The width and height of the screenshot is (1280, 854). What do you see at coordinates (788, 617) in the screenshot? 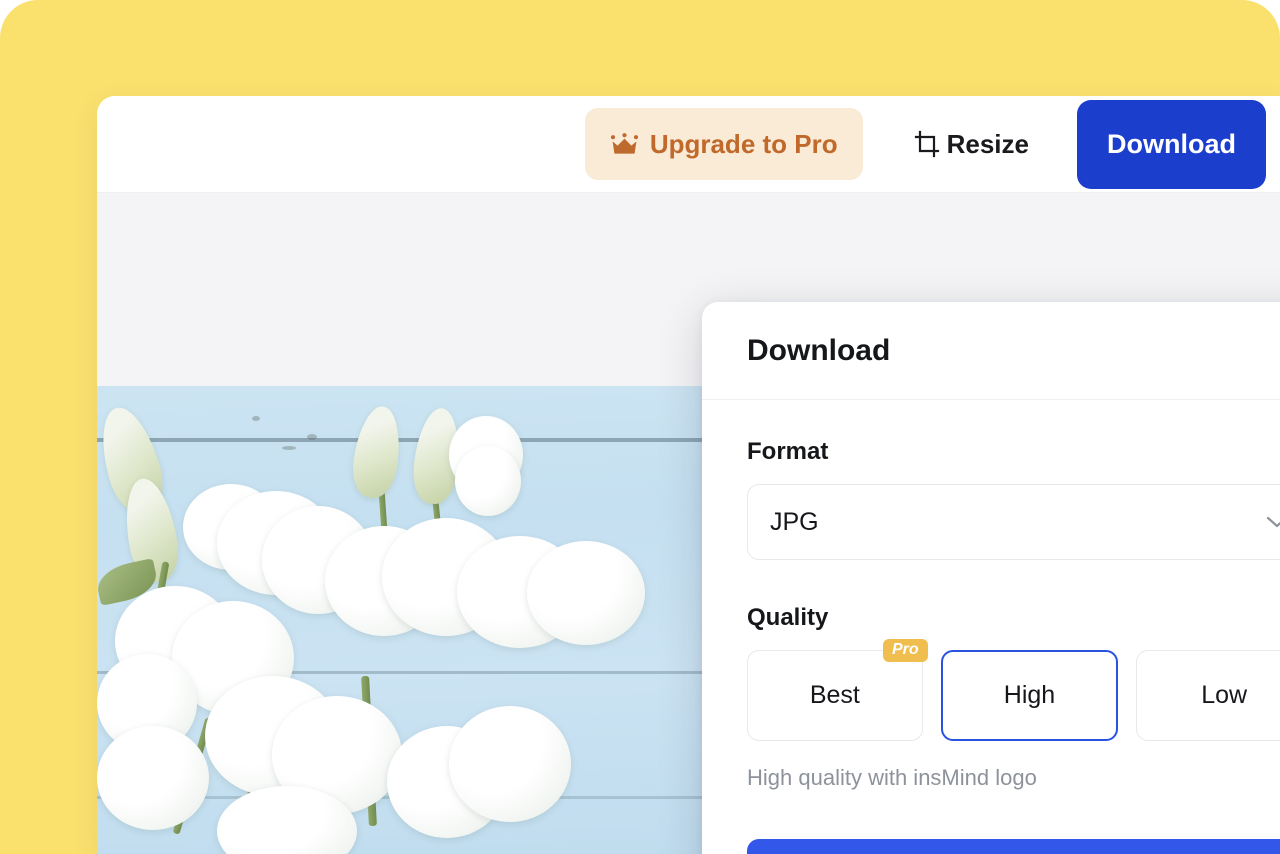
I see `quality-section-label: Quality` at bounding box center [788, 617].